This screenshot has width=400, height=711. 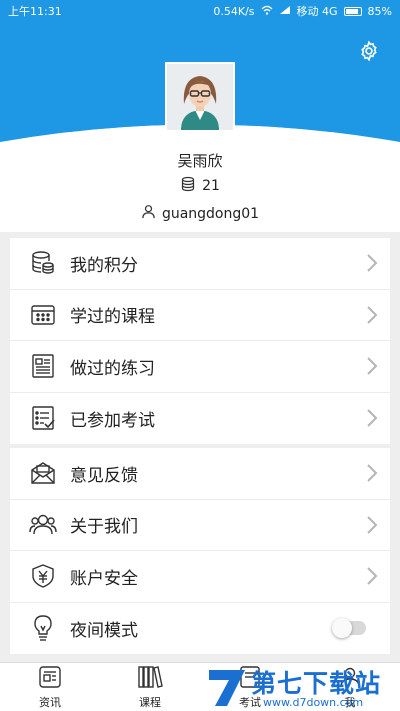 What do you see at coordinates (200, 161) in the screenshot?
I see `profile-name: 吴雨欣` at bounding box center [200, 161].